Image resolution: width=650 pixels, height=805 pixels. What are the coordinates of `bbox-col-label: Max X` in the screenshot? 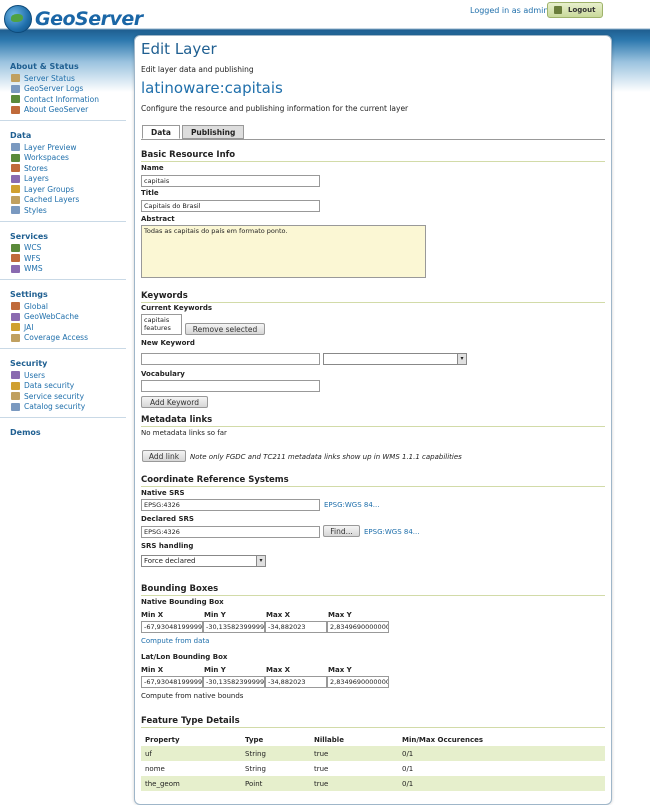 It's located at (278, 670).